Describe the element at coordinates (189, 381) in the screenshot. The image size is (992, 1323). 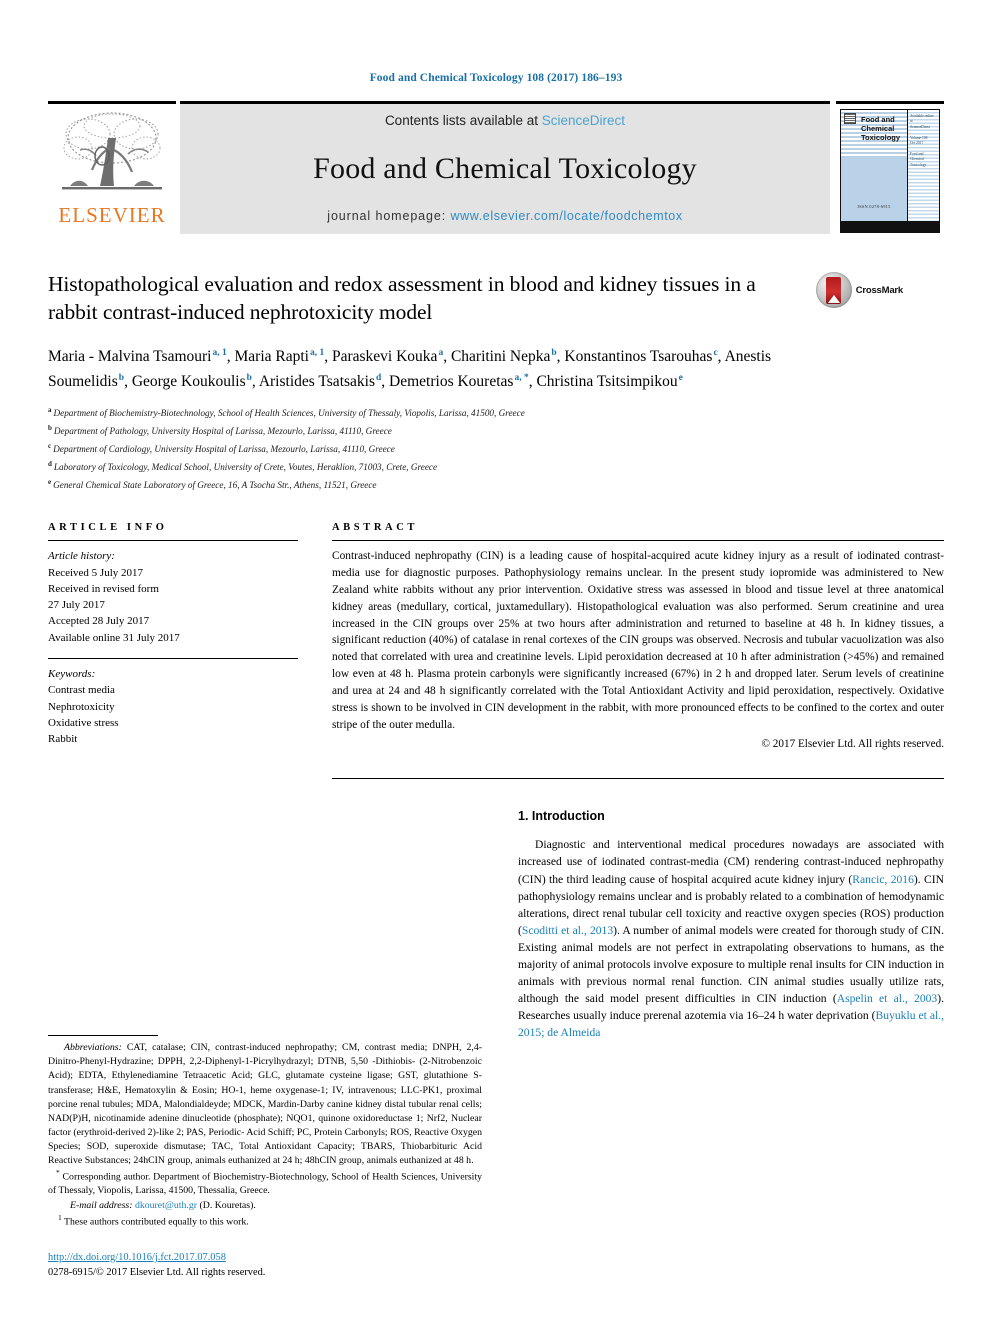
I see `author-name: George Koukoulis` at that location.